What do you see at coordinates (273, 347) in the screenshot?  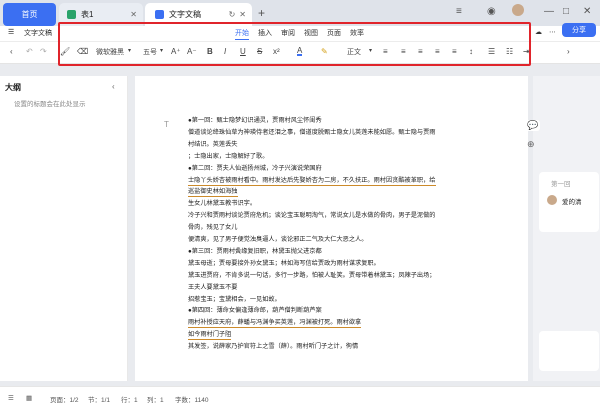 I see `text-line: 其发签，说薛家乃护官符上之雪（薛）。雨村听门子之计，徇情` at bounding box center [273, 347].